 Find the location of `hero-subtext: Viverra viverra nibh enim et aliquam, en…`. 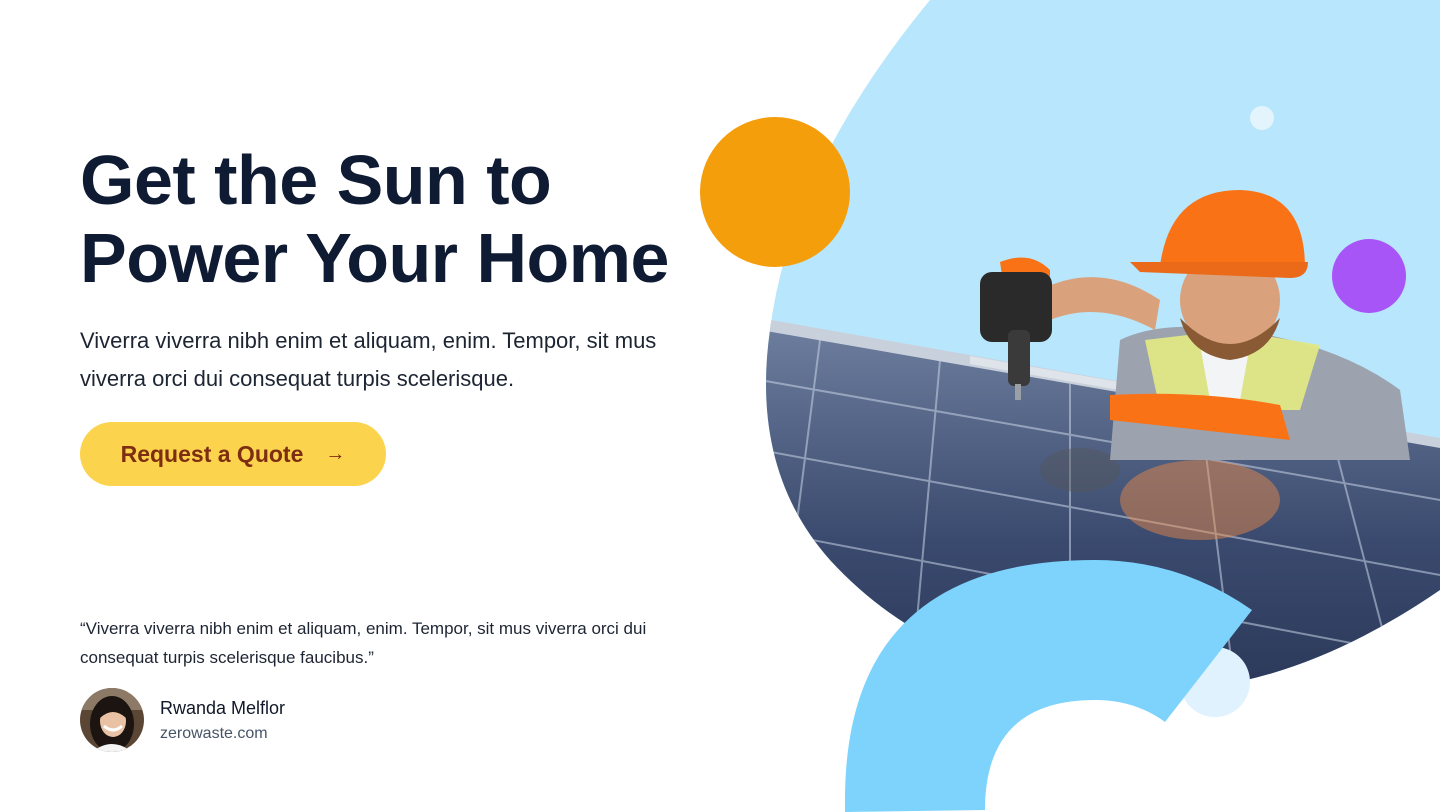

hero-subtext: Viverra viverra nibh enim et aliquam, en… is located at coordinates (368, 359).